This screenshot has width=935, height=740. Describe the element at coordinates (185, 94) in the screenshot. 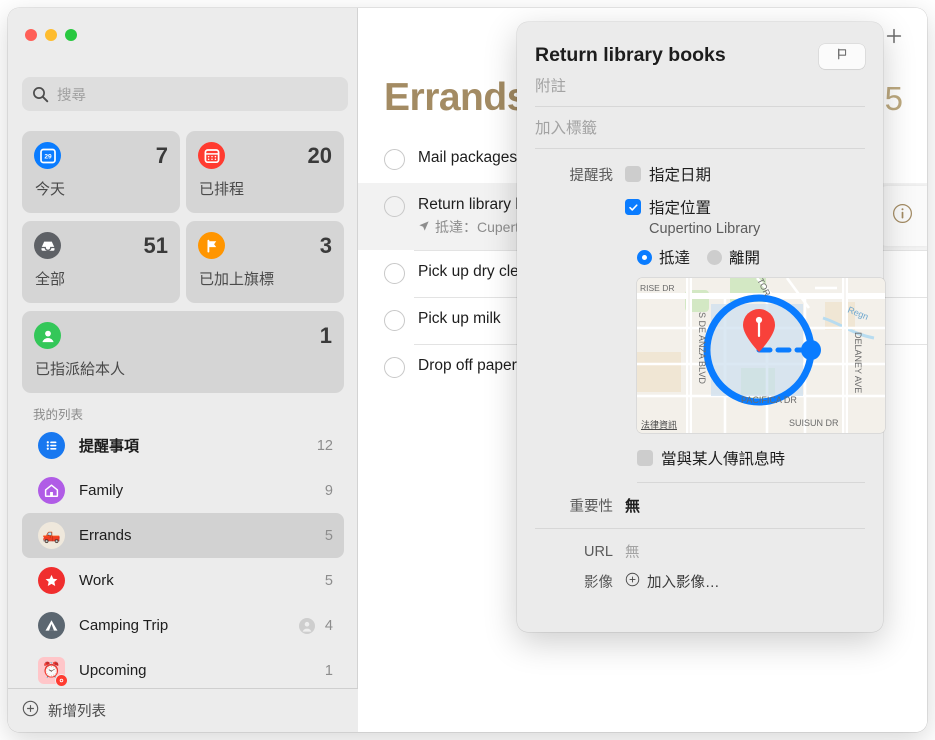

I see `search-field: 搜尋` at that location.